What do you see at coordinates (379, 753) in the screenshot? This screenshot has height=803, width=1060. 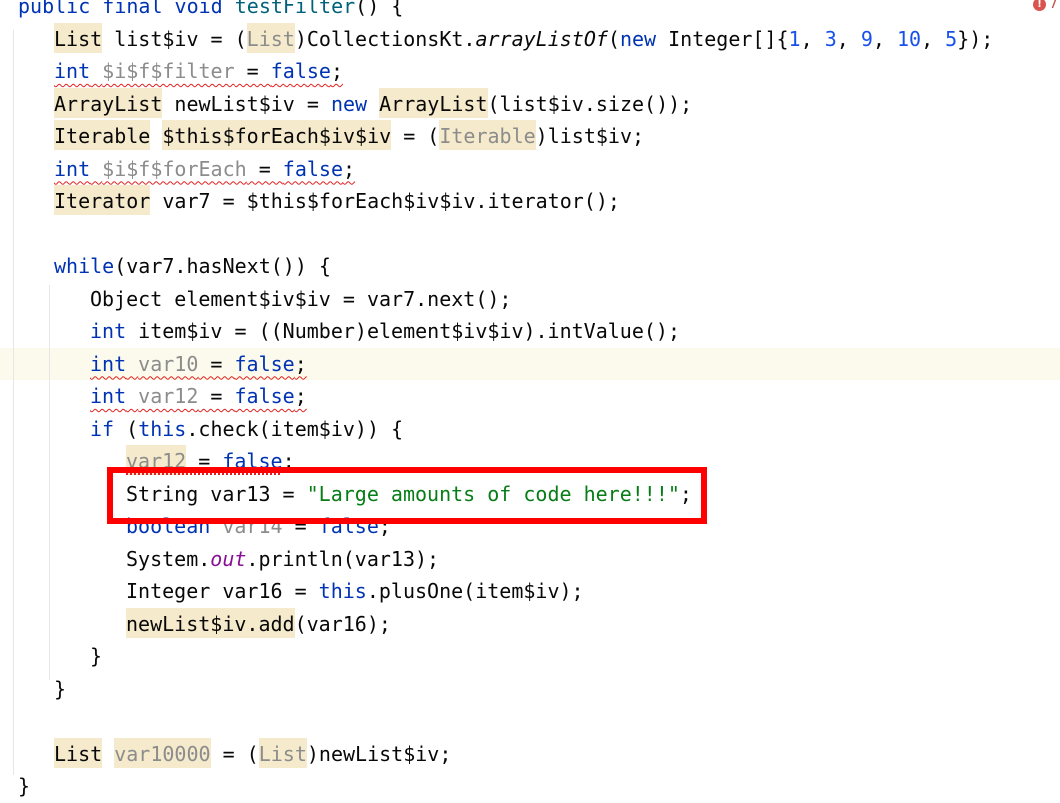 I see `code-token: )newList$iv;` at bounding box center [379, 753].